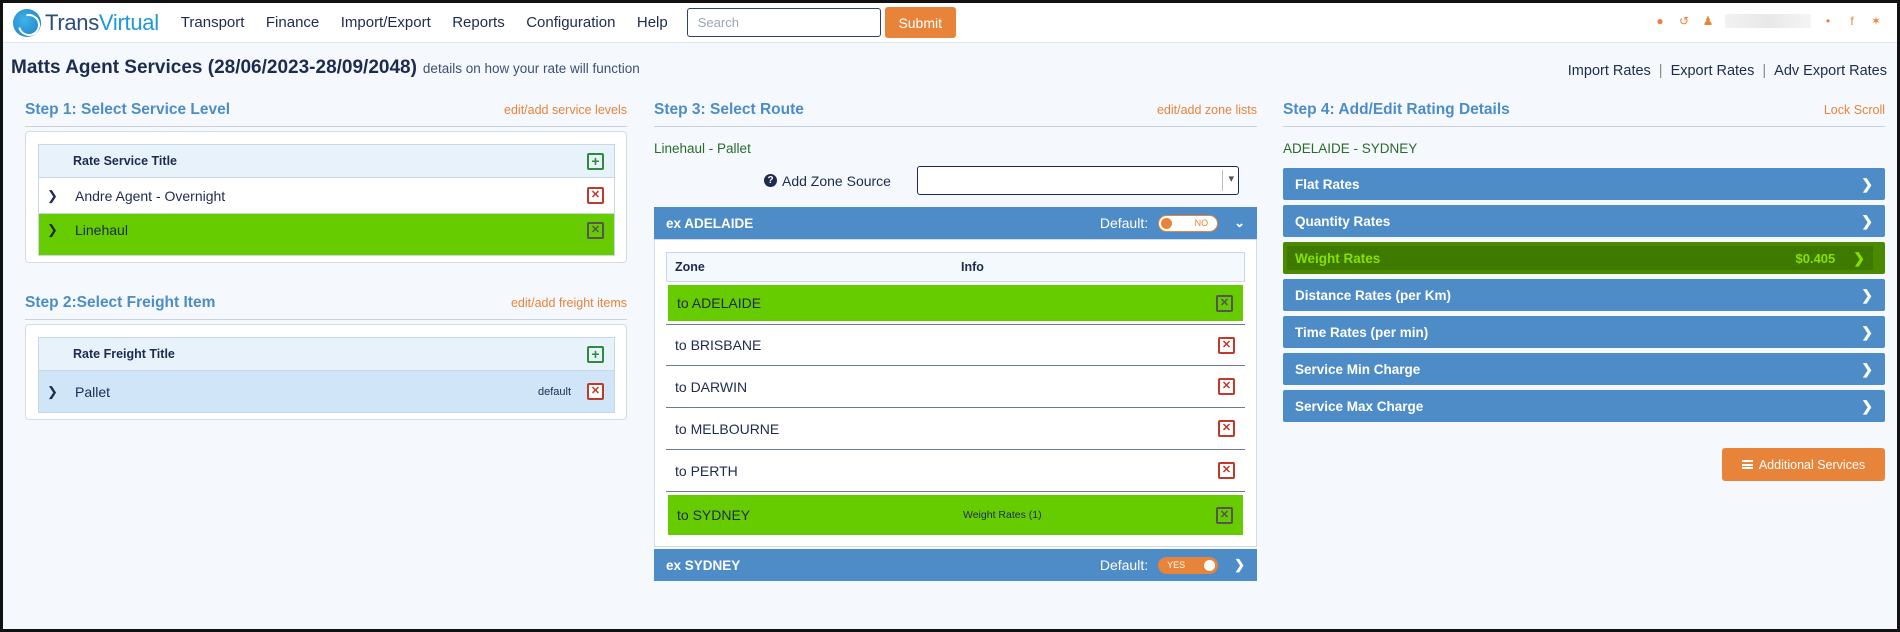 The image size is (1900, 632). I want to click on additional-services-label: Additional Services, so click(1812, 464).